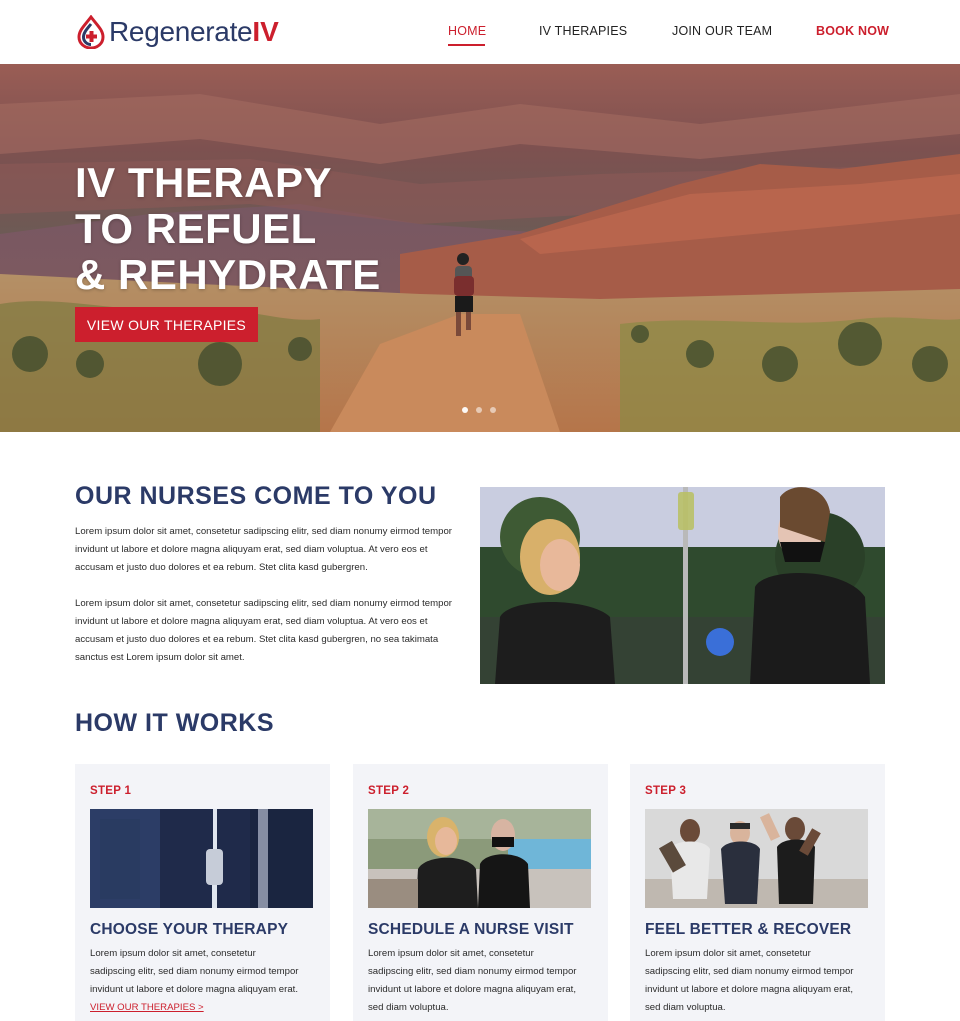 This screenshot has height=1021, width=960. What do you see at coordinates (256, 496) in the screenshot?
I see `nurses-title: OUR NURSES COME TO YOU` at bounding box center [256, 496].